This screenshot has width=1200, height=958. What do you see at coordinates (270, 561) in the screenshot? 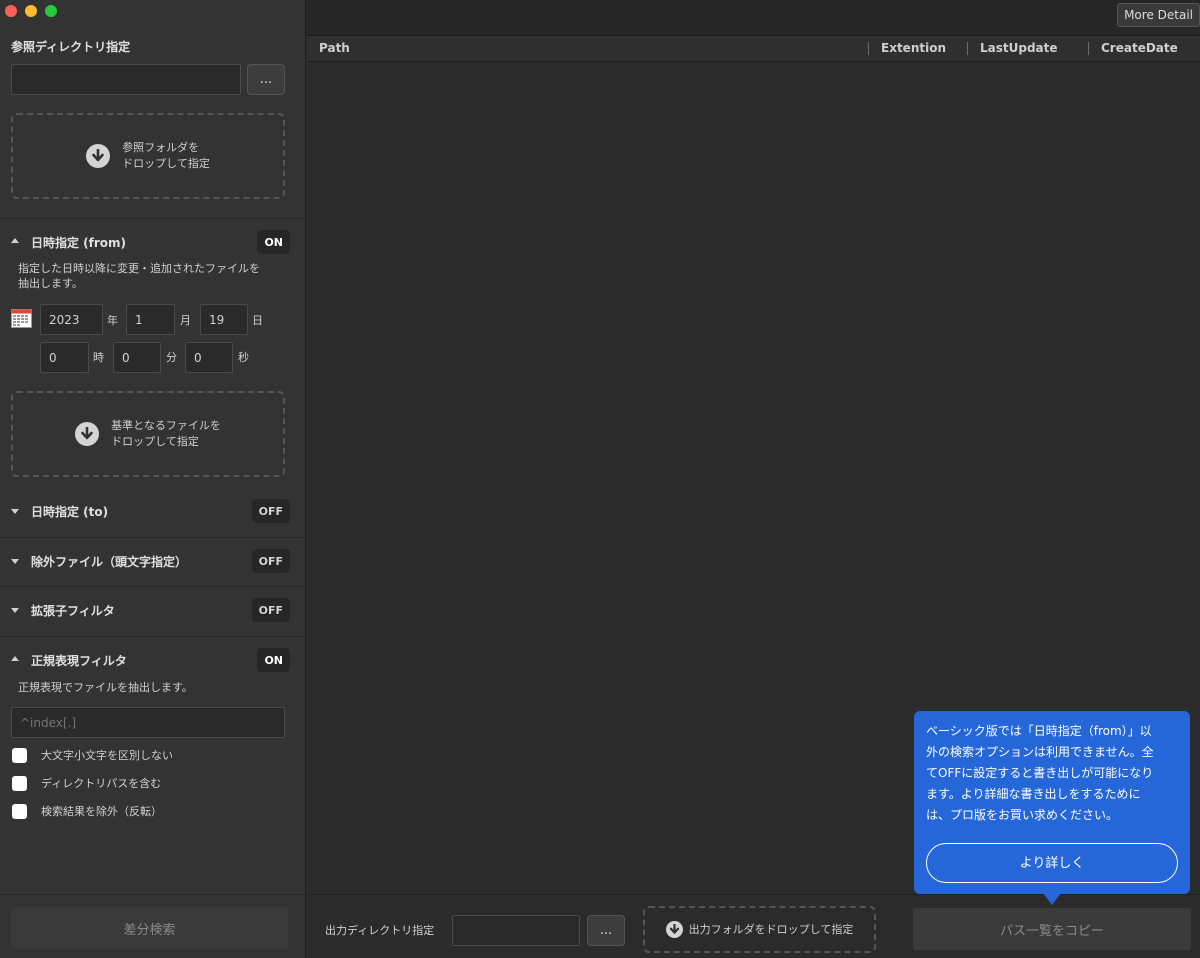
I see `exclude-toggle: OFF` at bounding box center [270, 561].